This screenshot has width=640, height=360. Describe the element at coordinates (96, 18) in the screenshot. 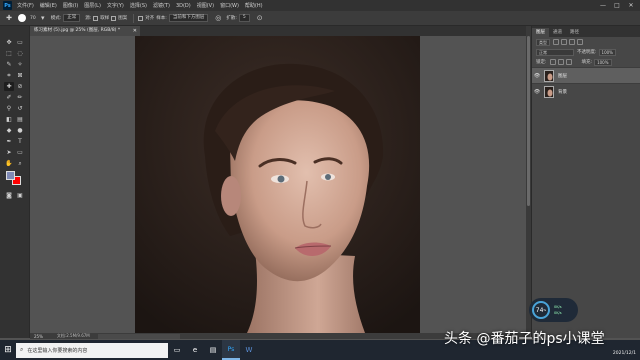

I see `source-sampled-radio` at that location.